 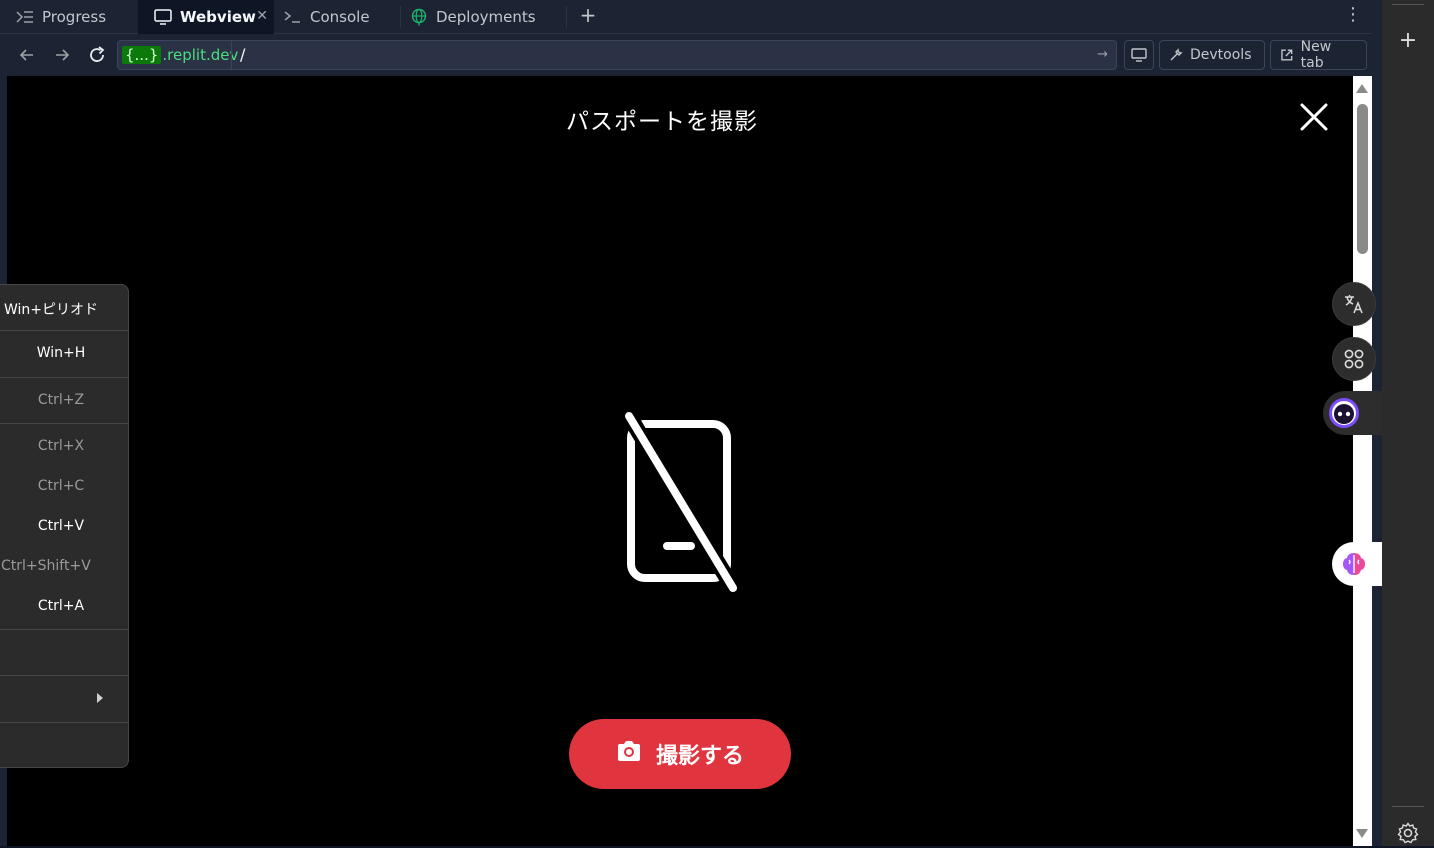 I want to click on tab-label: Deployments, so click(x=486, y=17).